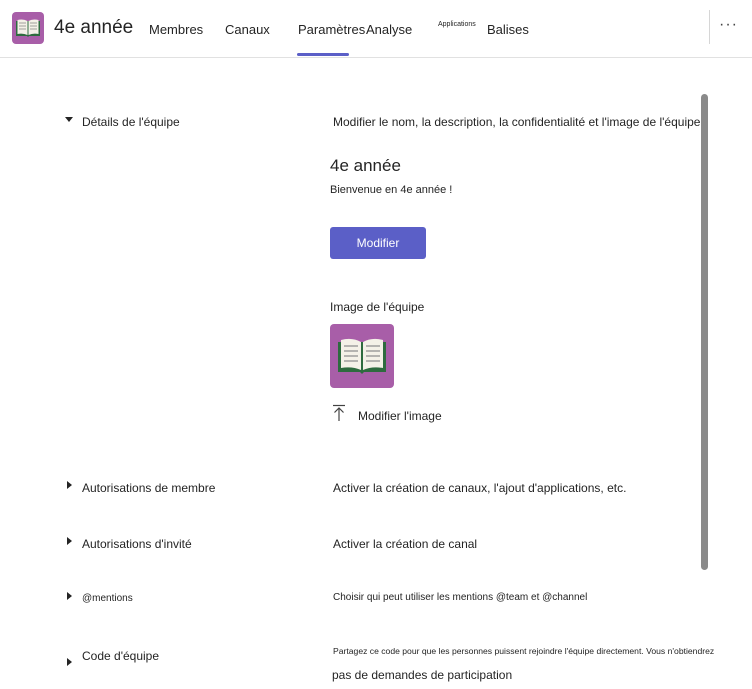 The image size is (752, 689). Describe the element at coordinates (728, 25) in the screenshot. I see `more-options-icon: ···` at that location.